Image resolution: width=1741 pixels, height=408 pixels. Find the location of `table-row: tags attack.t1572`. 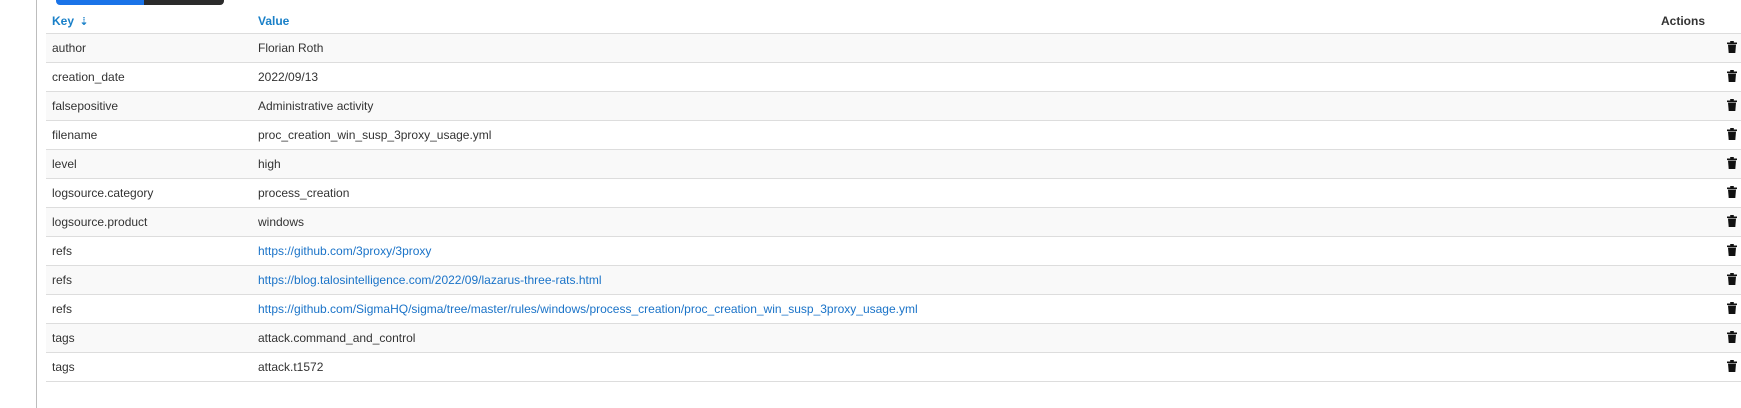

table-row: tags attack.t1572 is located at coordinates (893, 367).